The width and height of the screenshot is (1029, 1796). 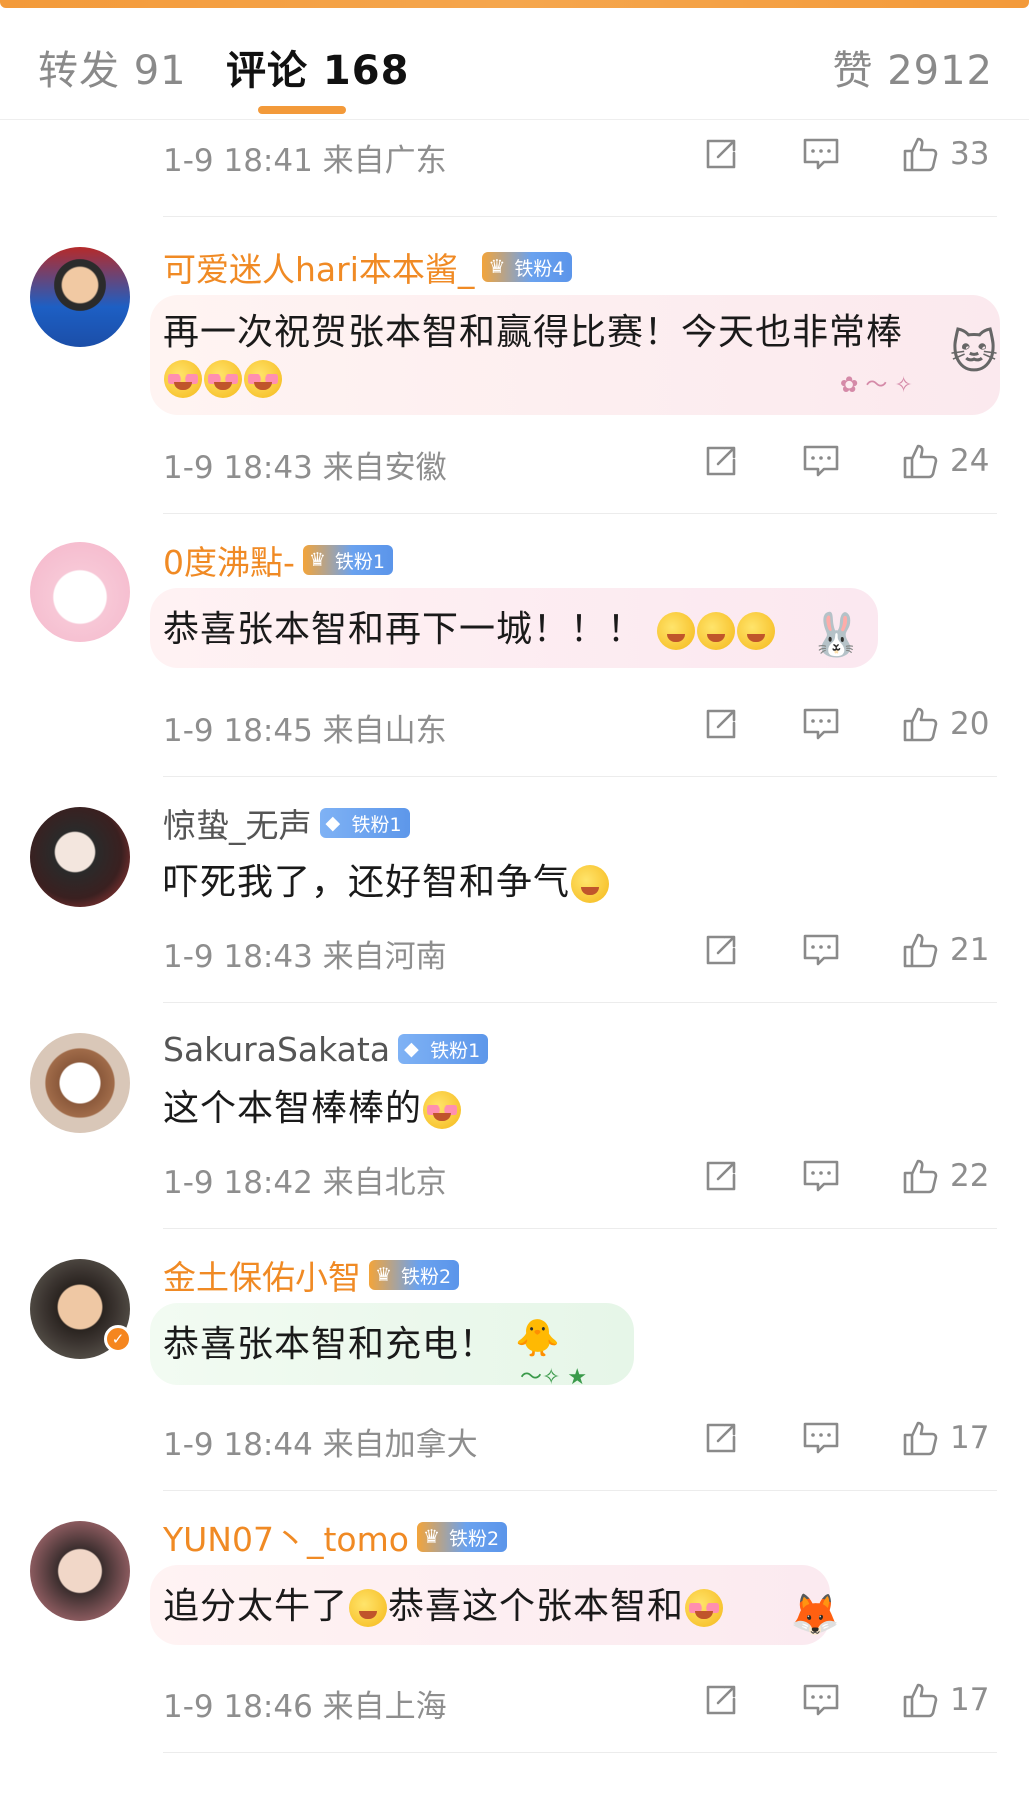 What do you see at coordinates (305, 957) in the screenshot?
I see `comment-time: 1-9 18:43 来自河南` at bounding box center [305, 957].